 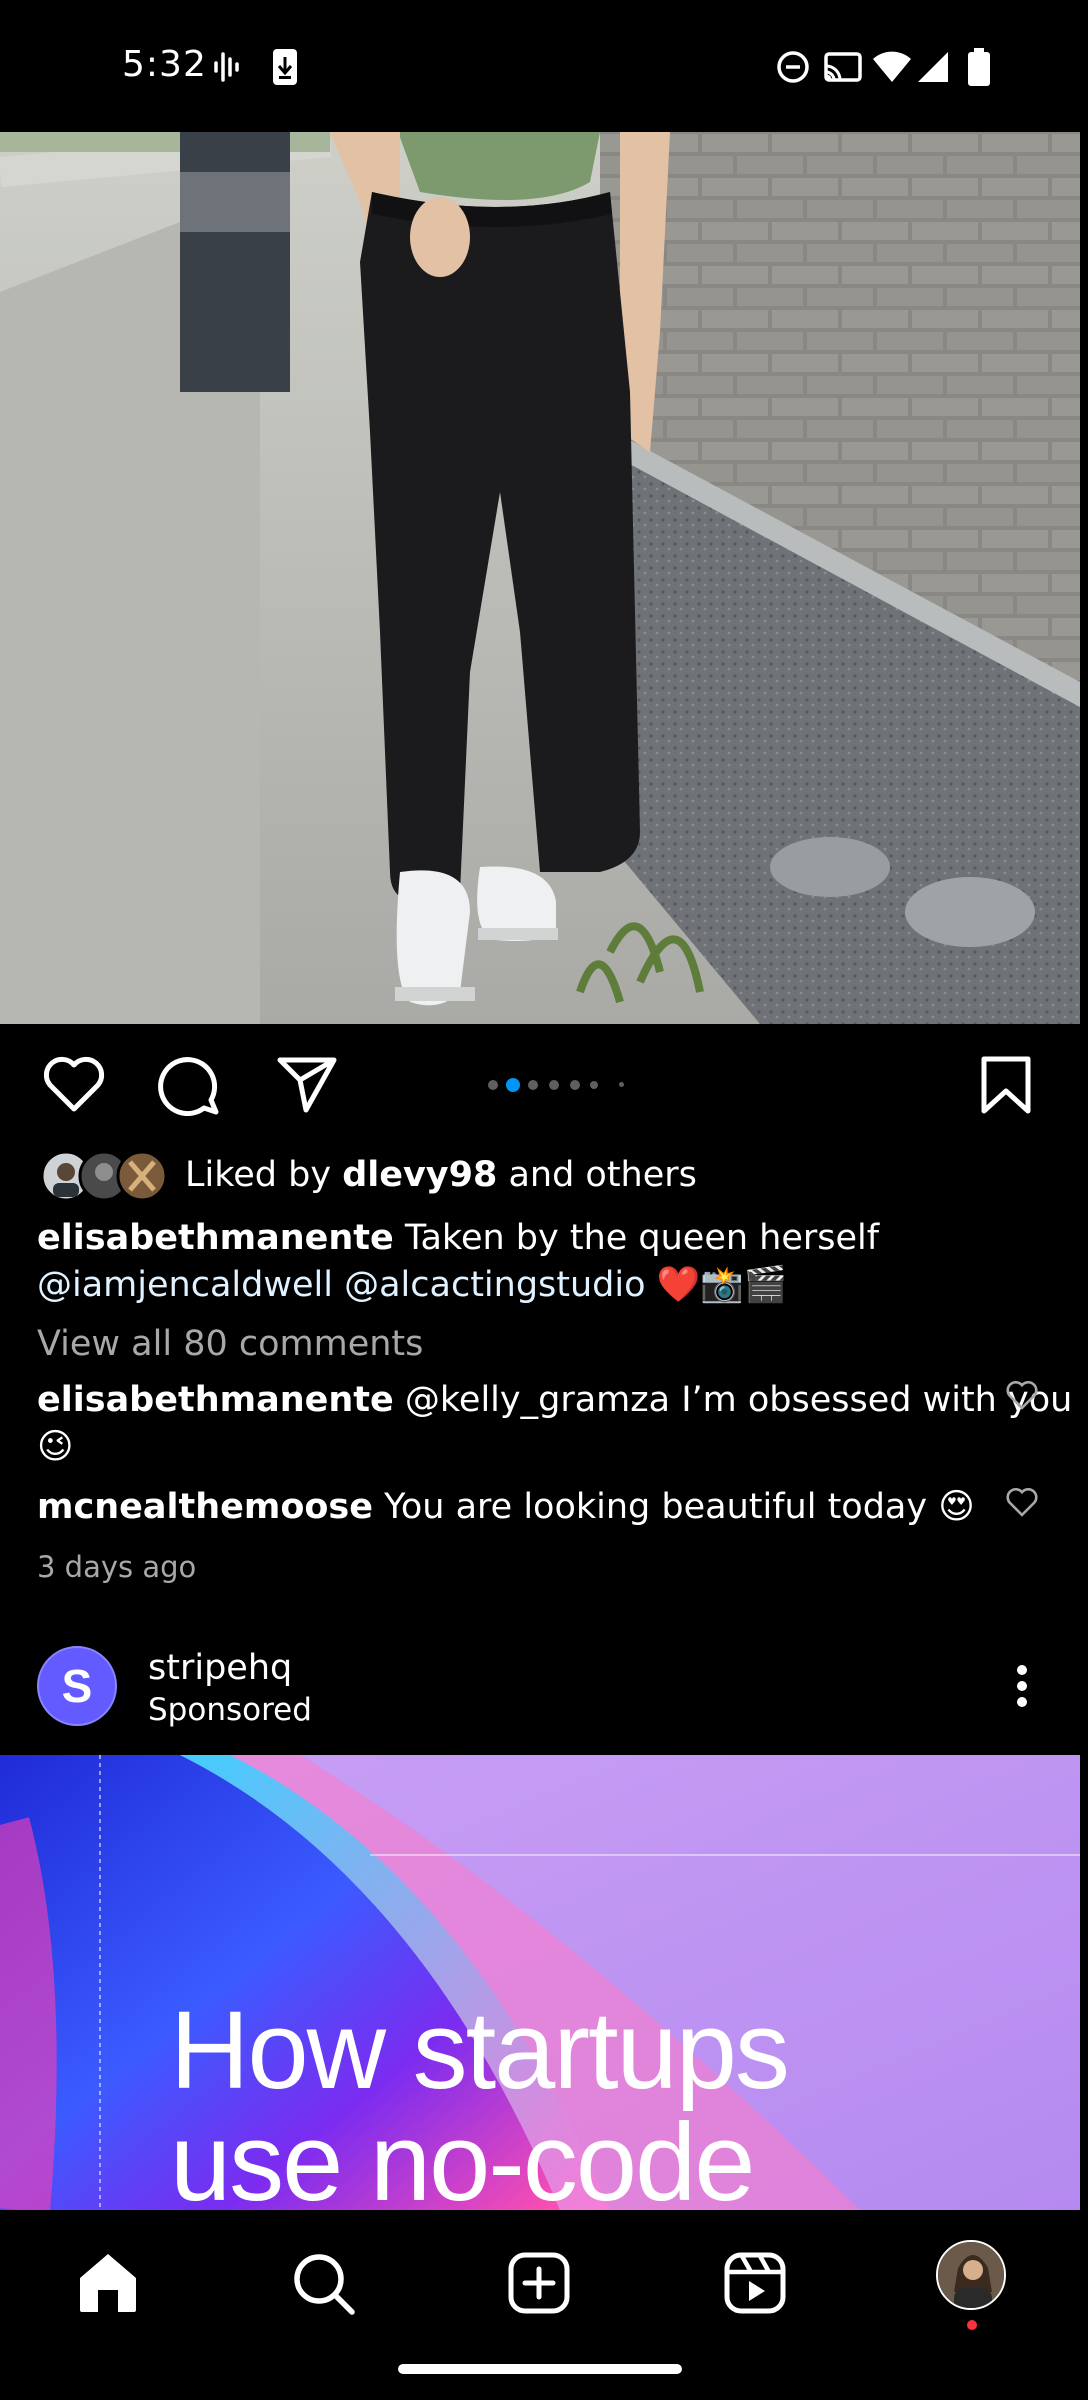 I want to click on bookmark-icon, so click(x=1006, y=1085).